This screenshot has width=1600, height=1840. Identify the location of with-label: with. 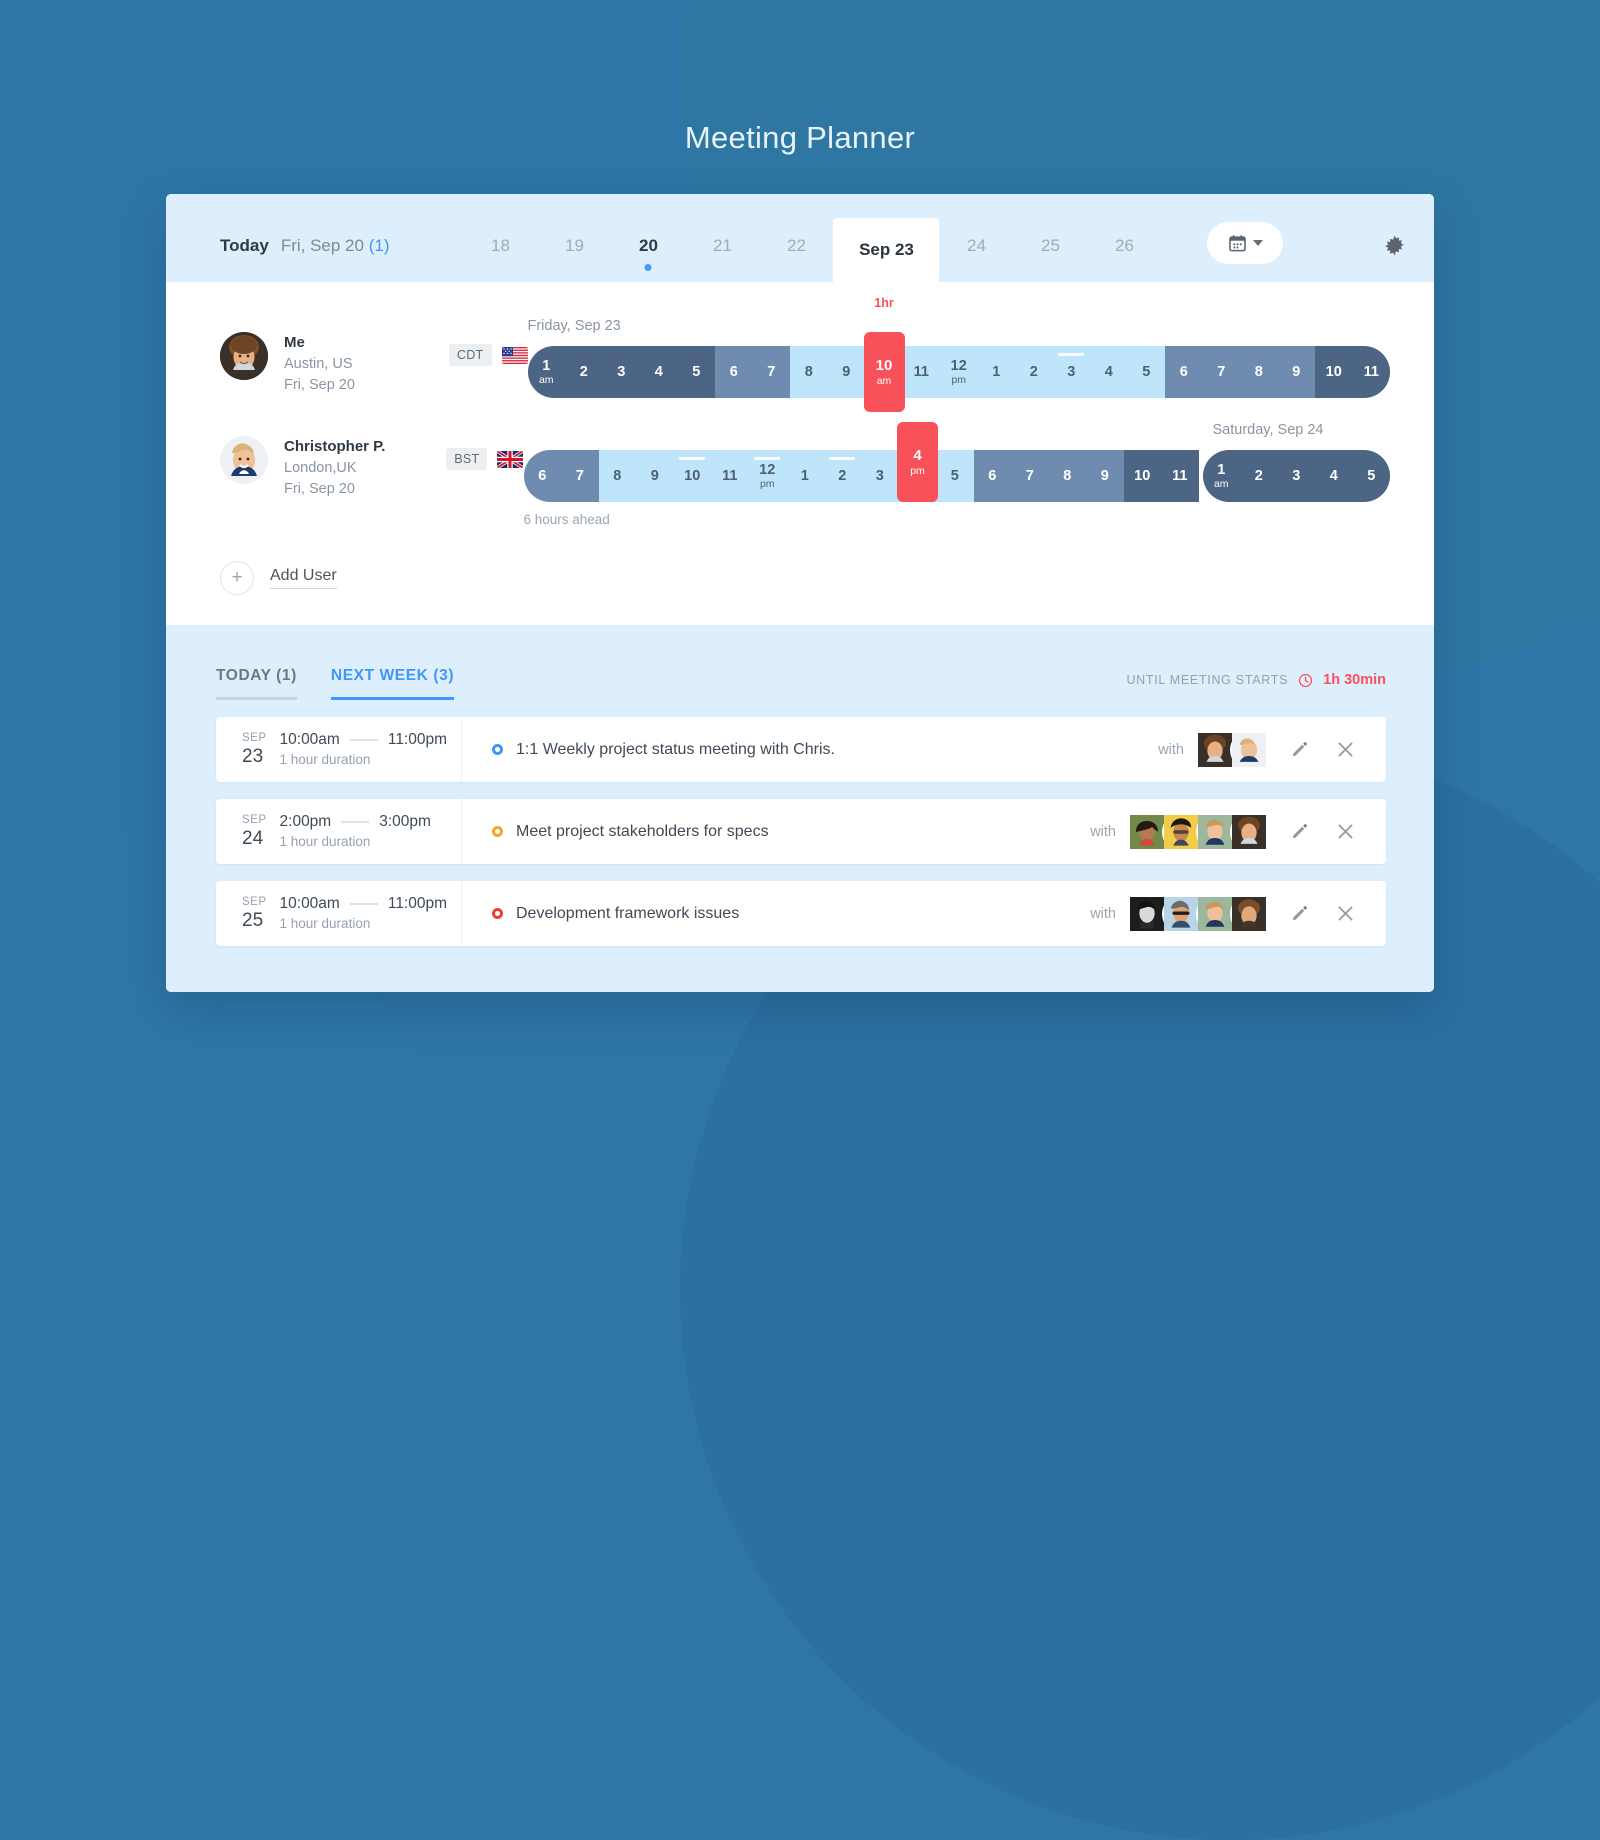
(1103, 831).